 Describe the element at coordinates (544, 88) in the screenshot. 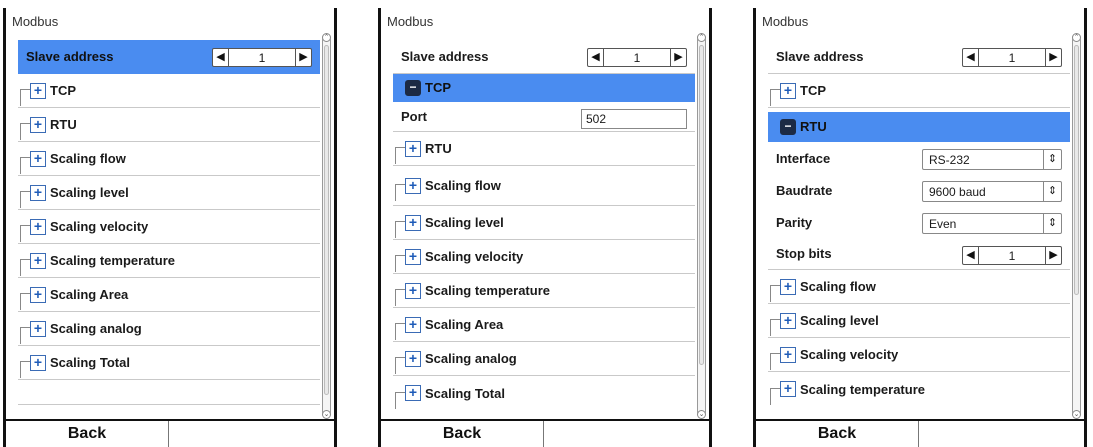

I see `group-tcp: − TCP` at that location.